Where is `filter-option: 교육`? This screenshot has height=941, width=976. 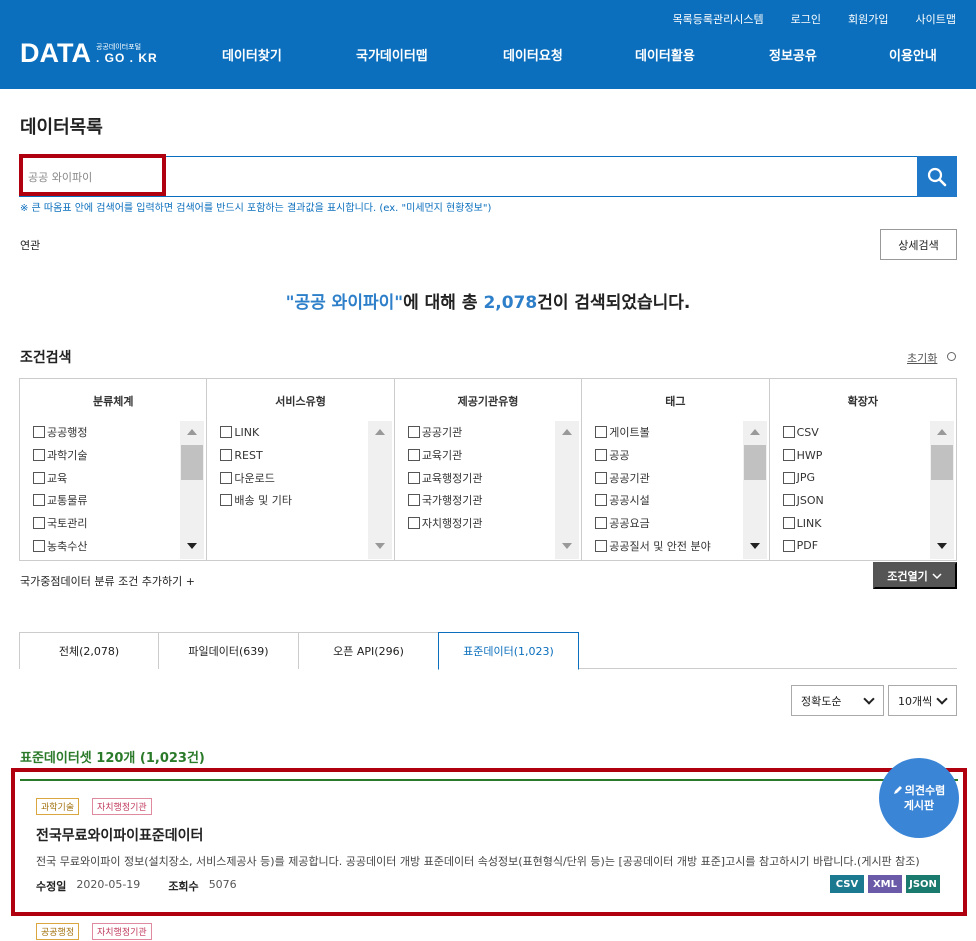 filter-option: 교육 is located at coordinates (60, 477).